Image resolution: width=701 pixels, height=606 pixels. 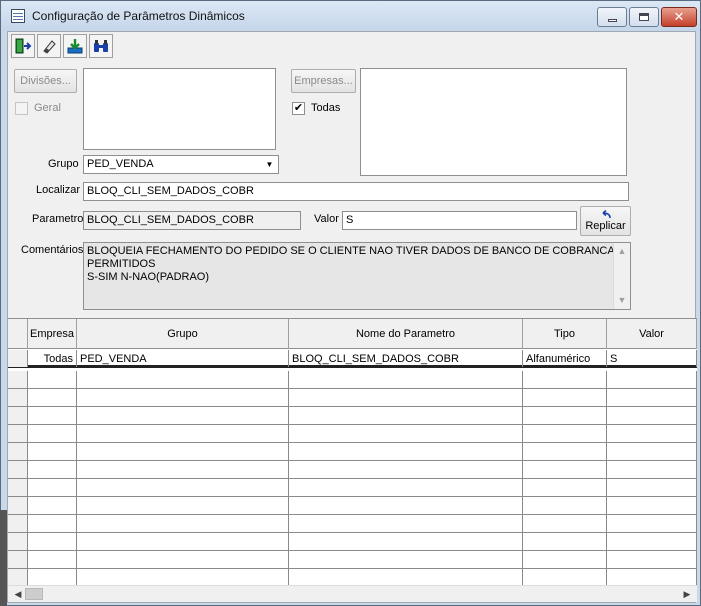 What do you see at coordinates (183, 334) in the screenshot?
I see `column-header-grupo: Grupo` at bounding box center [183, 334].